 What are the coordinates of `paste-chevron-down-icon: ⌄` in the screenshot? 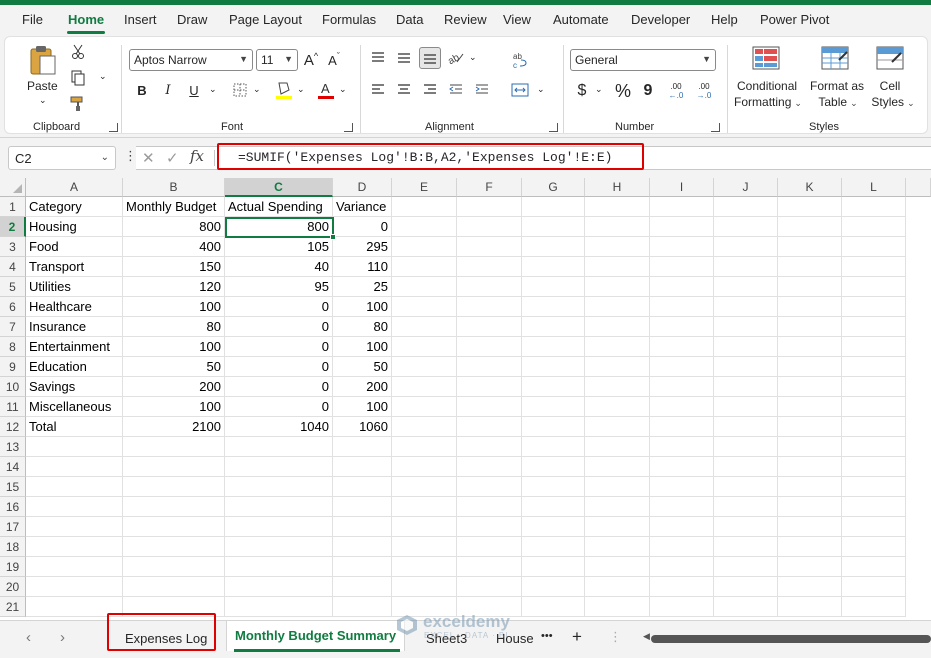 It's located at (43, 100).